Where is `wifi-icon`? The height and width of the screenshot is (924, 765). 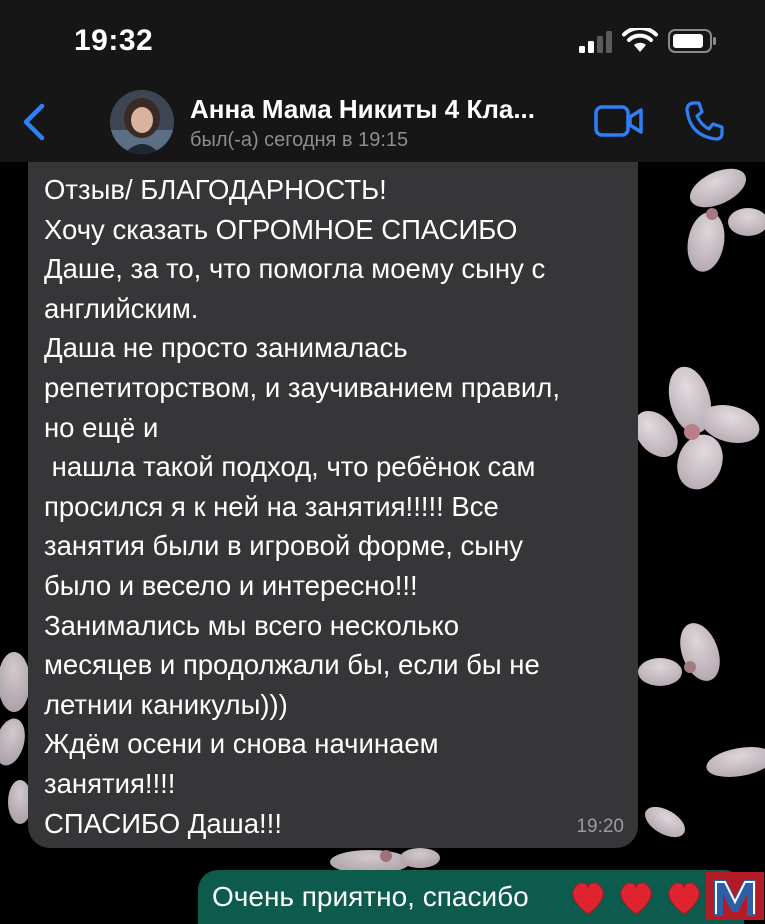
wifi-icon is located at coordinates (640, 40).